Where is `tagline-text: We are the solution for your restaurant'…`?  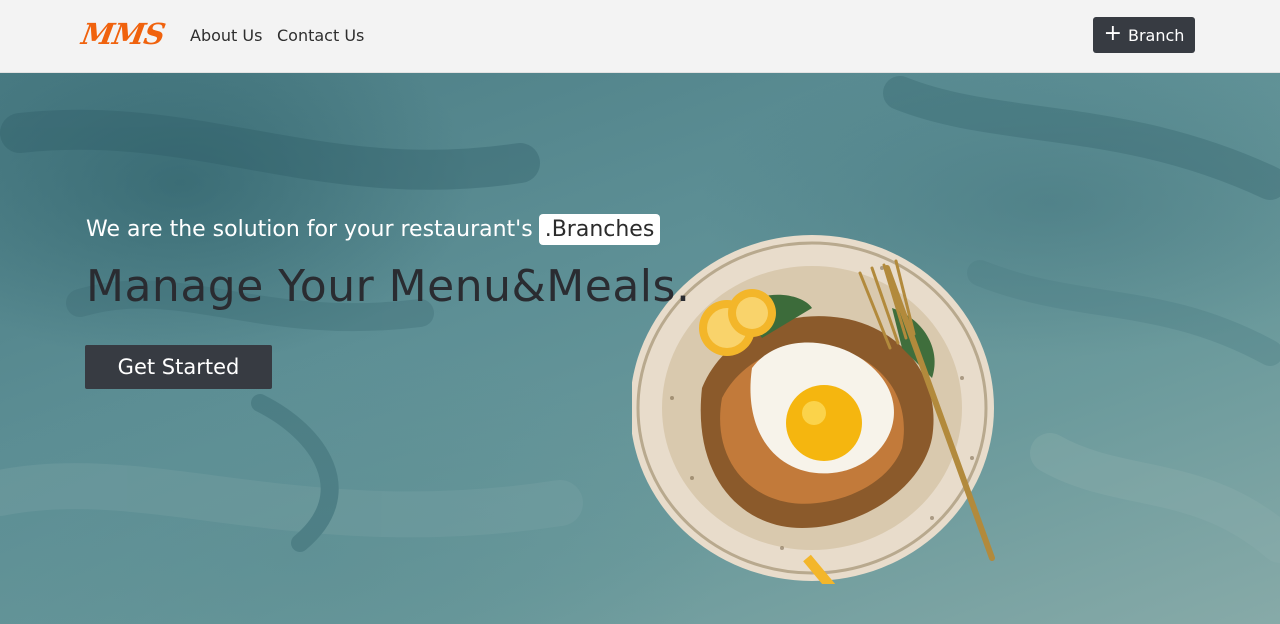 tagline-text: We are the solution for your restaurant'… is located at coordinates (309, 229).